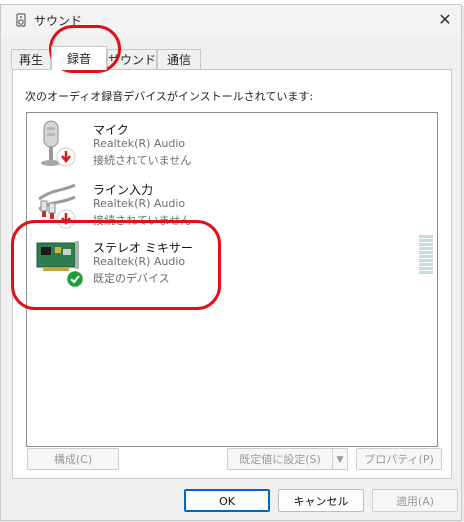 This screenshot has width=464, height=522. I want to click on speaker-icon, so click(21, 20).